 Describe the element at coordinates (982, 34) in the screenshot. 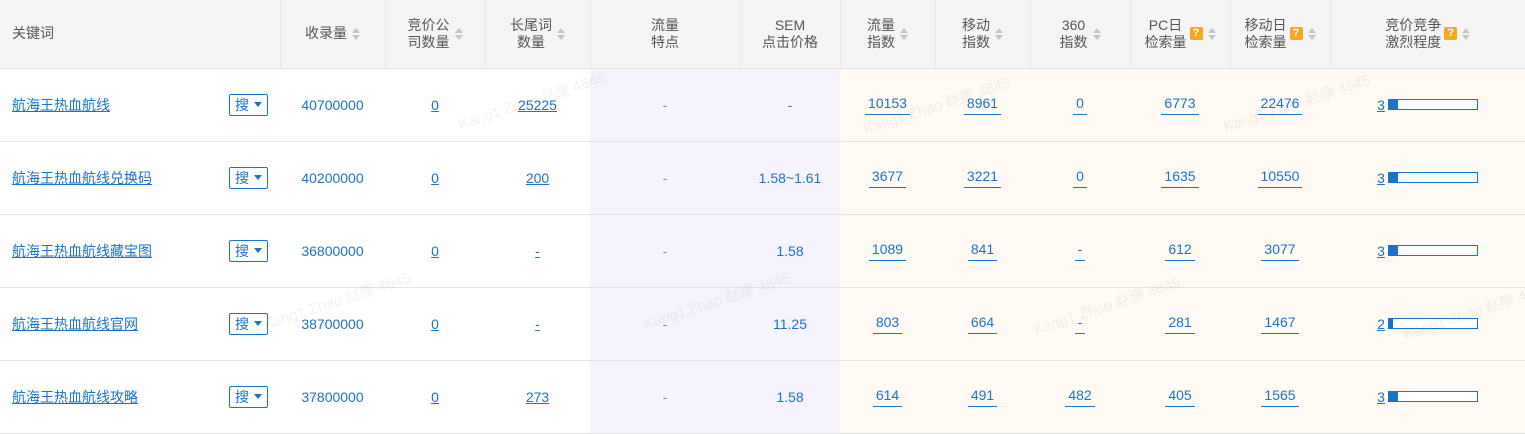

I see `col-mobile-index: 移动 指数` at that location.